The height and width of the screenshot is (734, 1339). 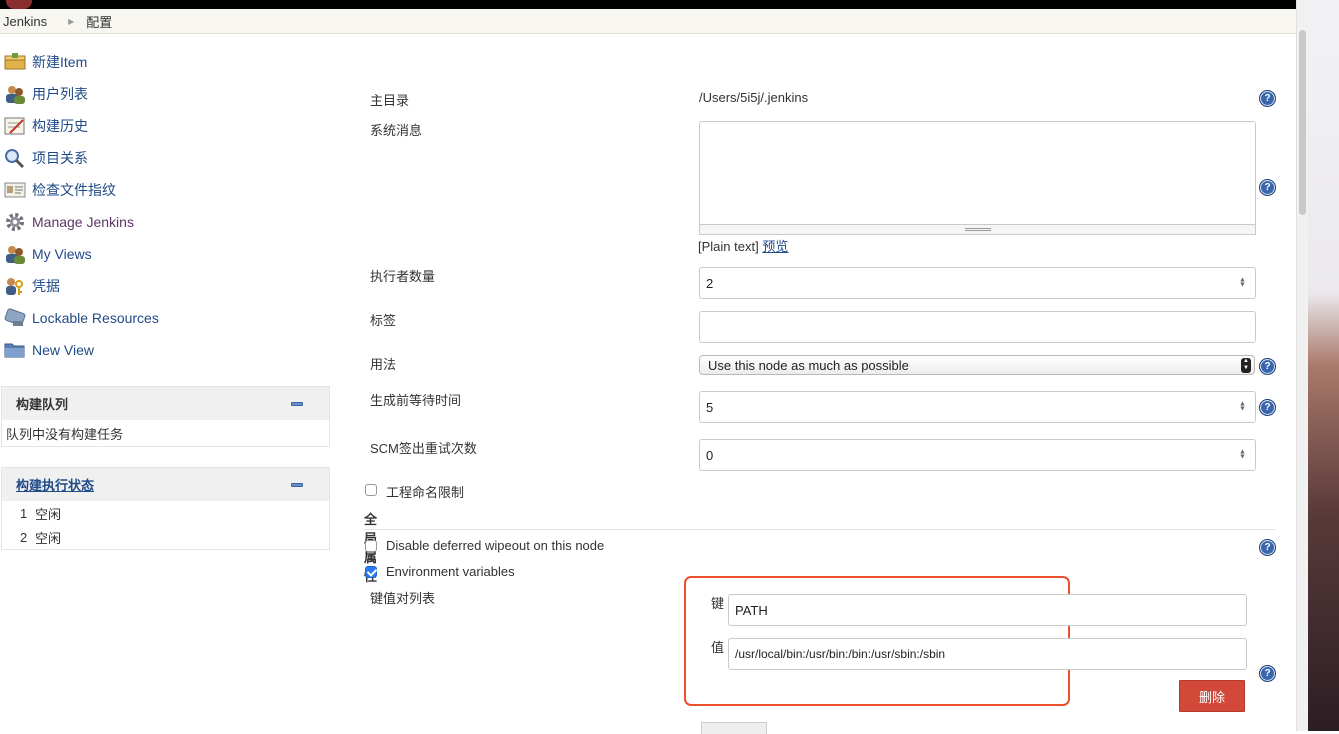 What do you see at coordinates (165, 318) in the screenshot?
I see `sidebar-item-lockable-resources: Lockable Resources` at bounding box center [165, 318].